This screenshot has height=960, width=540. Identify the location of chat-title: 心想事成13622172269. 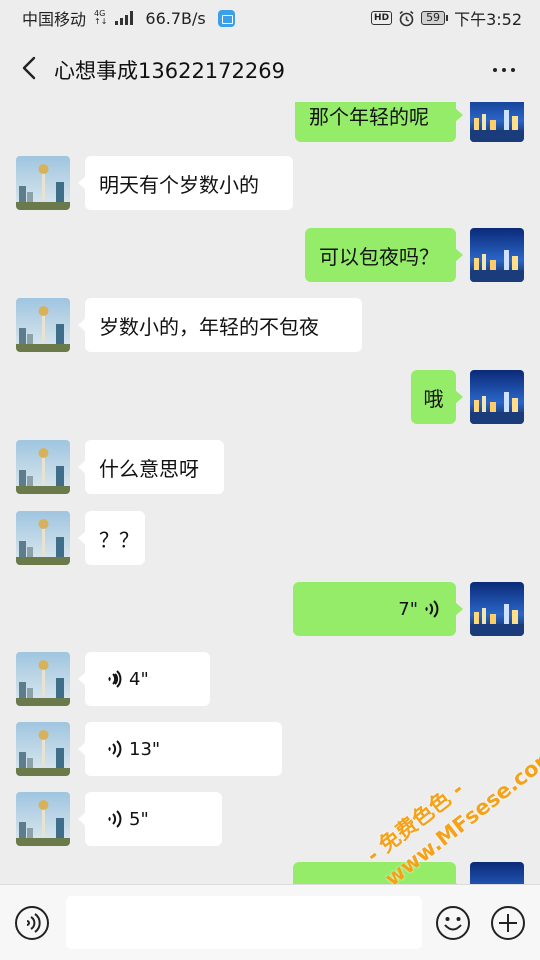
(169, 71).